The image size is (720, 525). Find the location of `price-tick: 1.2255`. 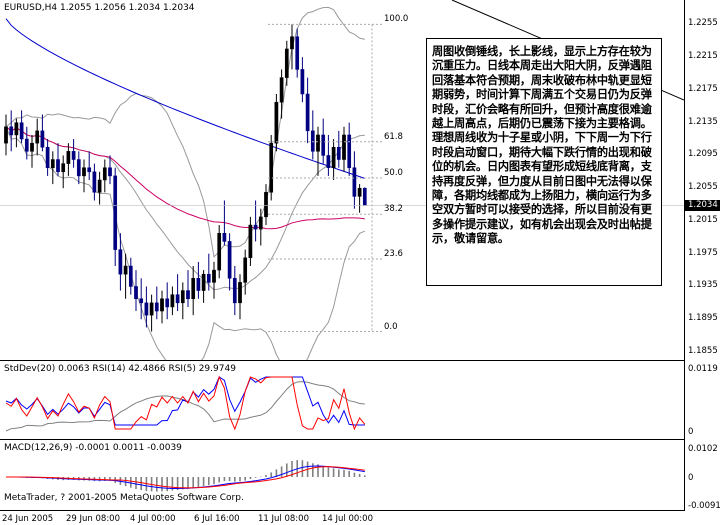

price-tick: 1.2255 is located at coordinates (703, 23).